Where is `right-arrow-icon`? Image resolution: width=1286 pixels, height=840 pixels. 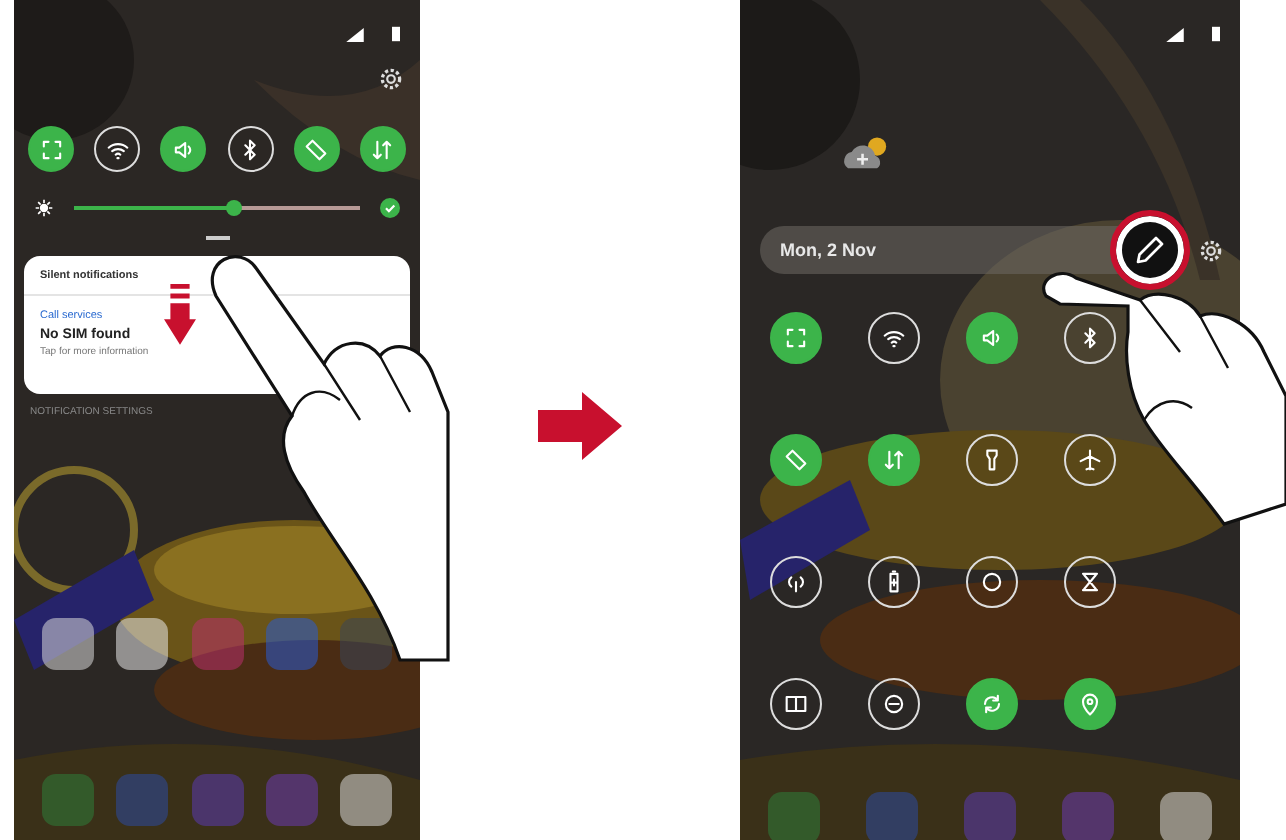
right-arrow-icon is located at coordinates (580, 425).